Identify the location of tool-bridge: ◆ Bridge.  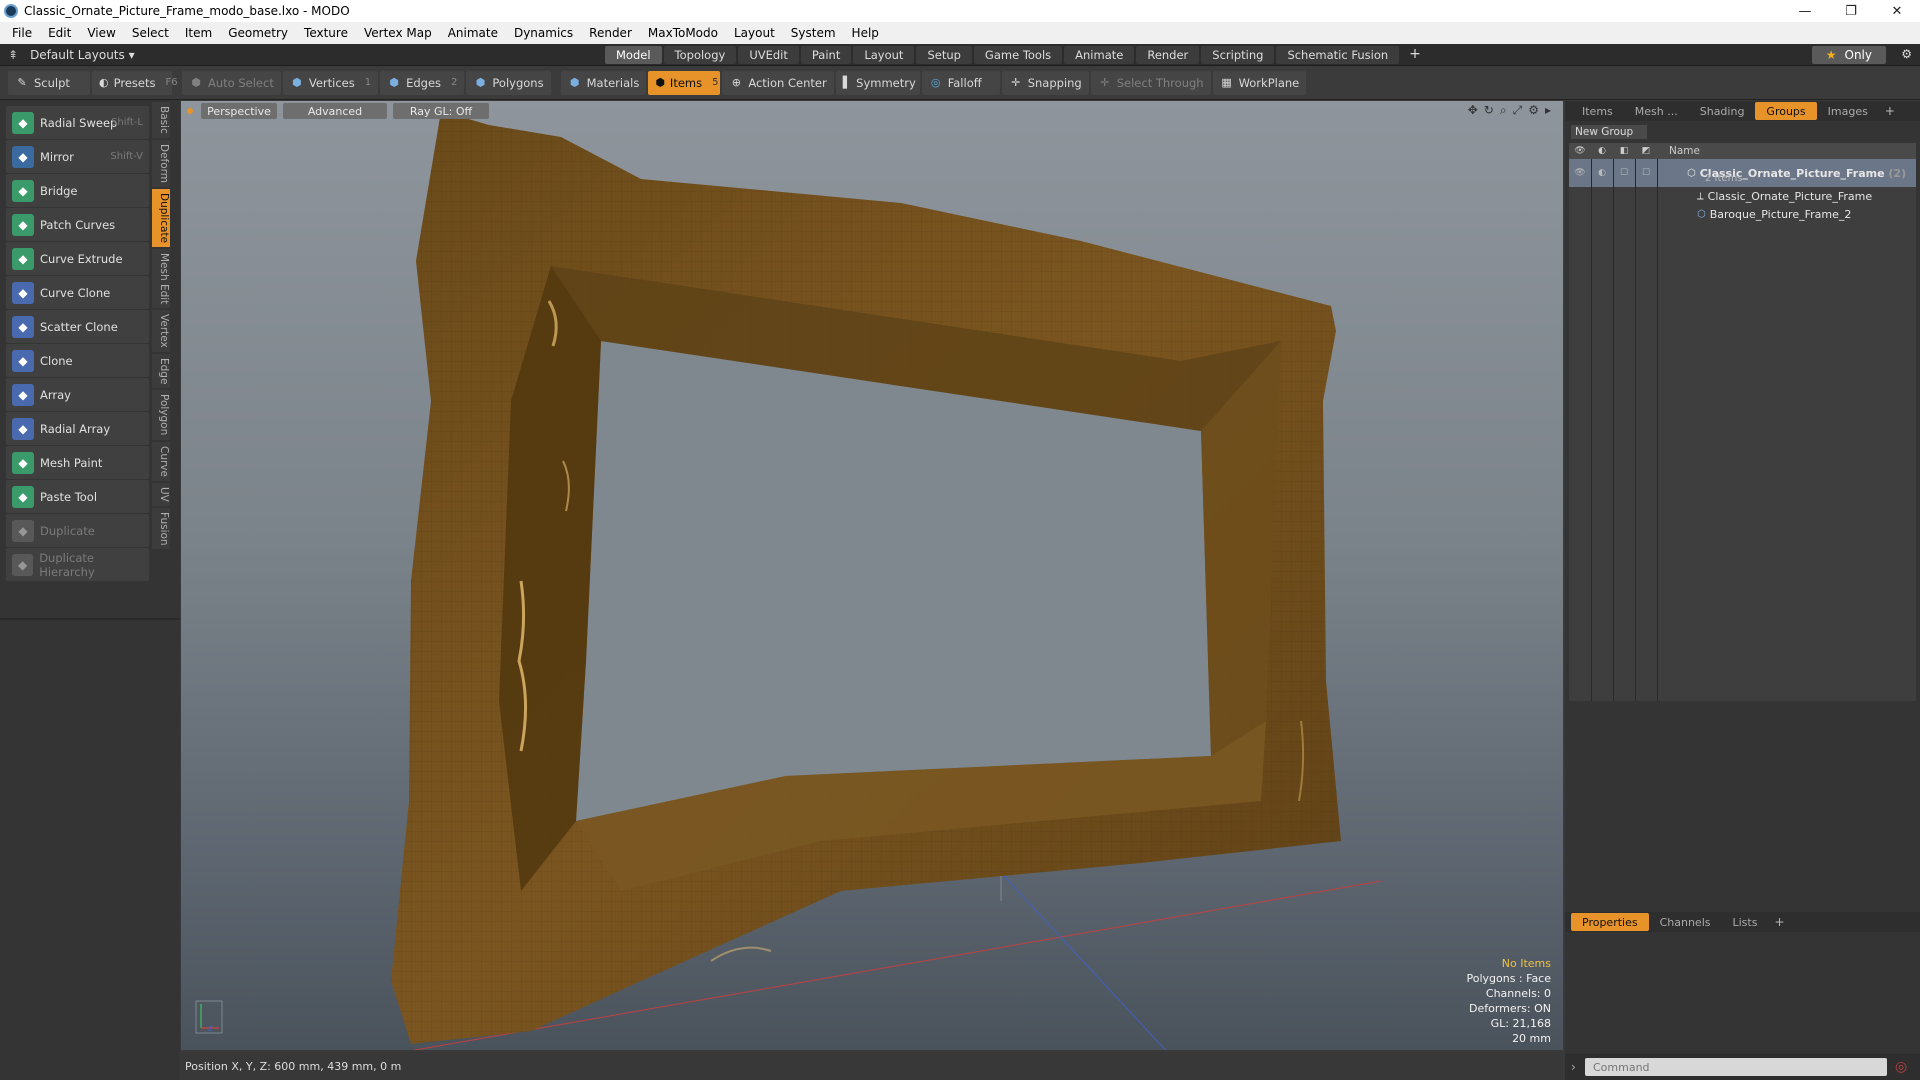
(77, 190).